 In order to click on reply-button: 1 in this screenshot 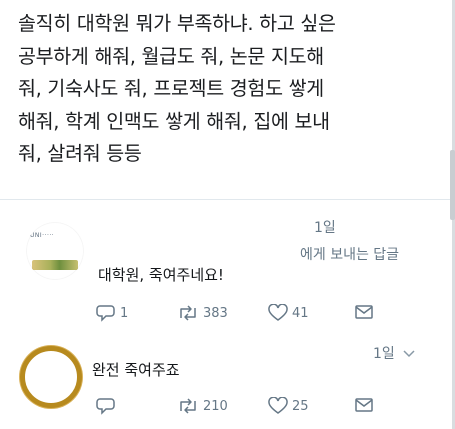, I will do `click(112, 313)`.